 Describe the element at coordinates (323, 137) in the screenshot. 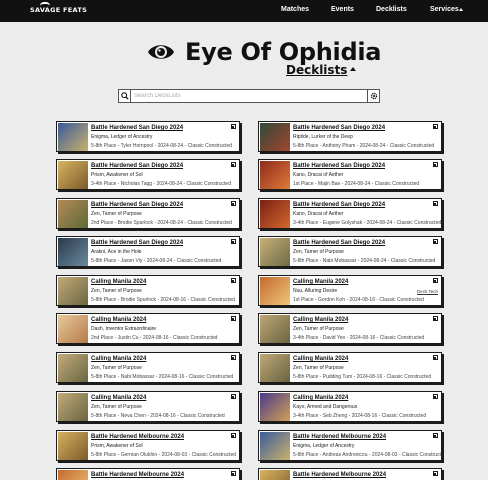

I see `deck-hero-name: Riptide, Lurker of the Deep` at that location.